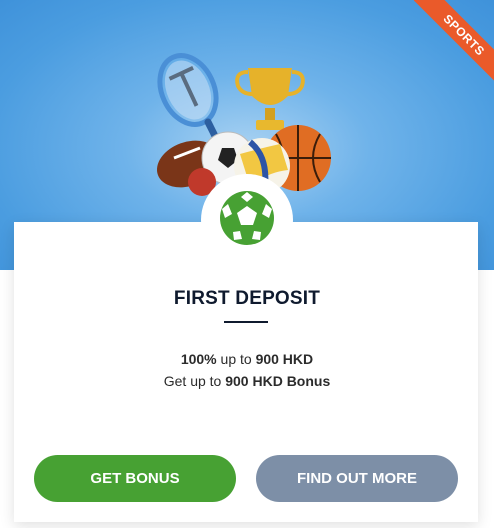 Image resolution: width=494 pixels, height=528 pixels. Describe the element at coordinates (194, 381) in the screenshot. I see `offer-line-2-text: Get up to` at that location.